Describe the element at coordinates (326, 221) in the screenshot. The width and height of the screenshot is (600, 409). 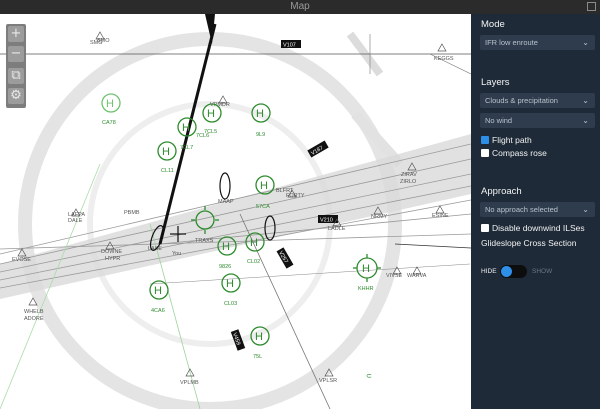
I see `airway-label-v210: V210` at that location.